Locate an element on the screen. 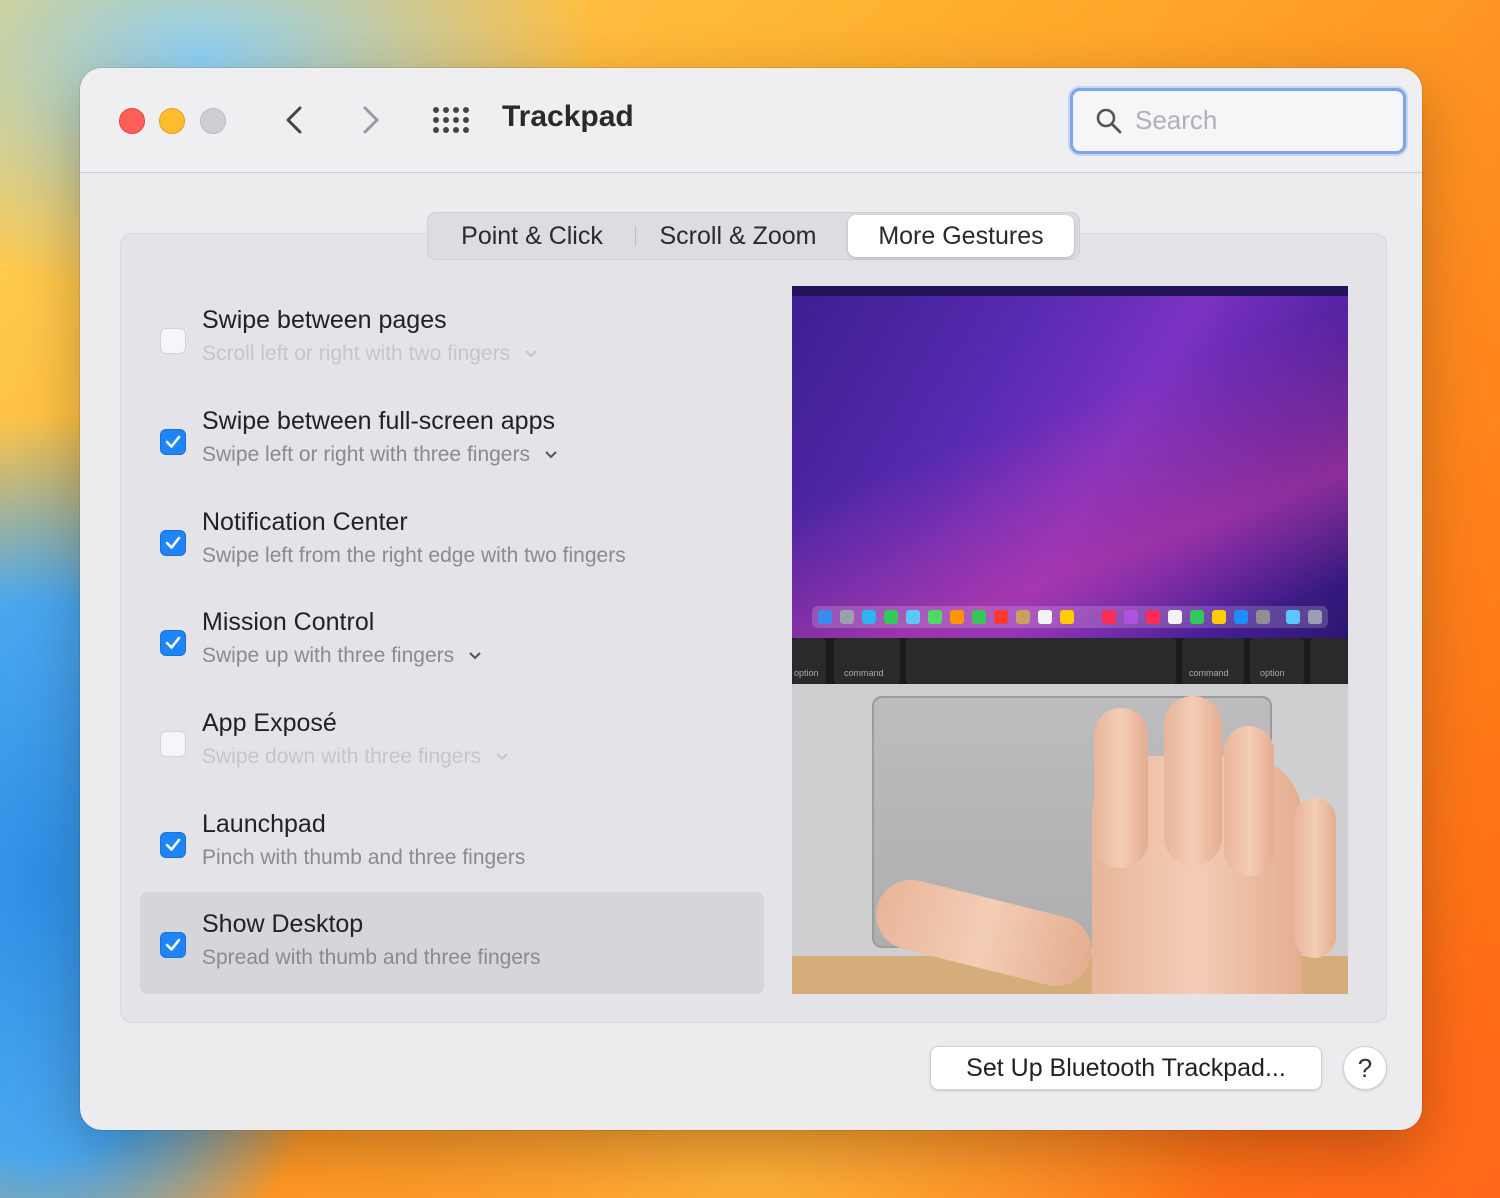 The width and height of the screenshot is (1500, 1198). search-field is located at coordinates (1238, 121).